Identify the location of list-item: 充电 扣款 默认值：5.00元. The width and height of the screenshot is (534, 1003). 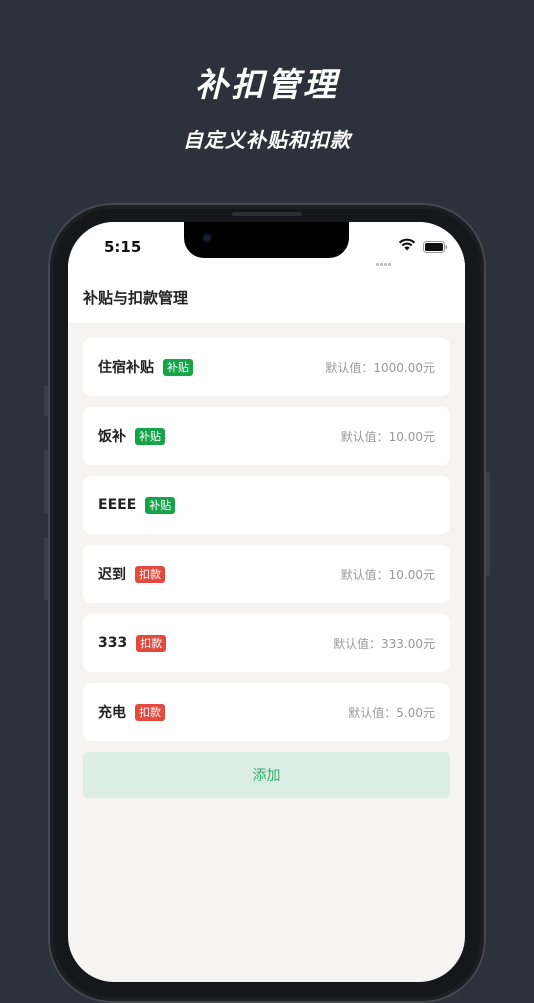
(266, 712).